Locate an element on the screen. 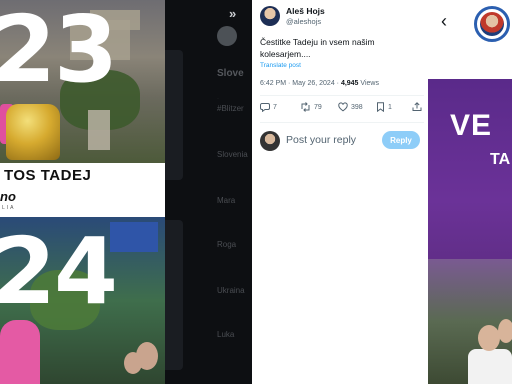  banner-subtitle: TA is located at coordinates (500, 159).